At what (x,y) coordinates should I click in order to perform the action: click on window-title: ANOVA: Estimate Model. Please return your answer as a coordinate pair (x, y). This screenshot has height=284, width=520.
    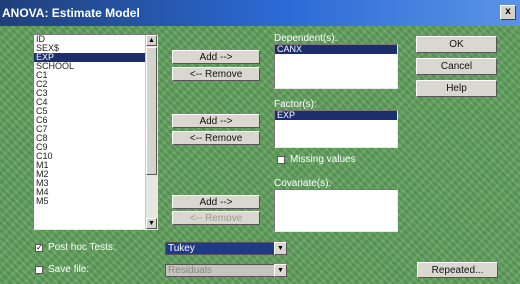
    Looking at the image, I should click on (71, 13).